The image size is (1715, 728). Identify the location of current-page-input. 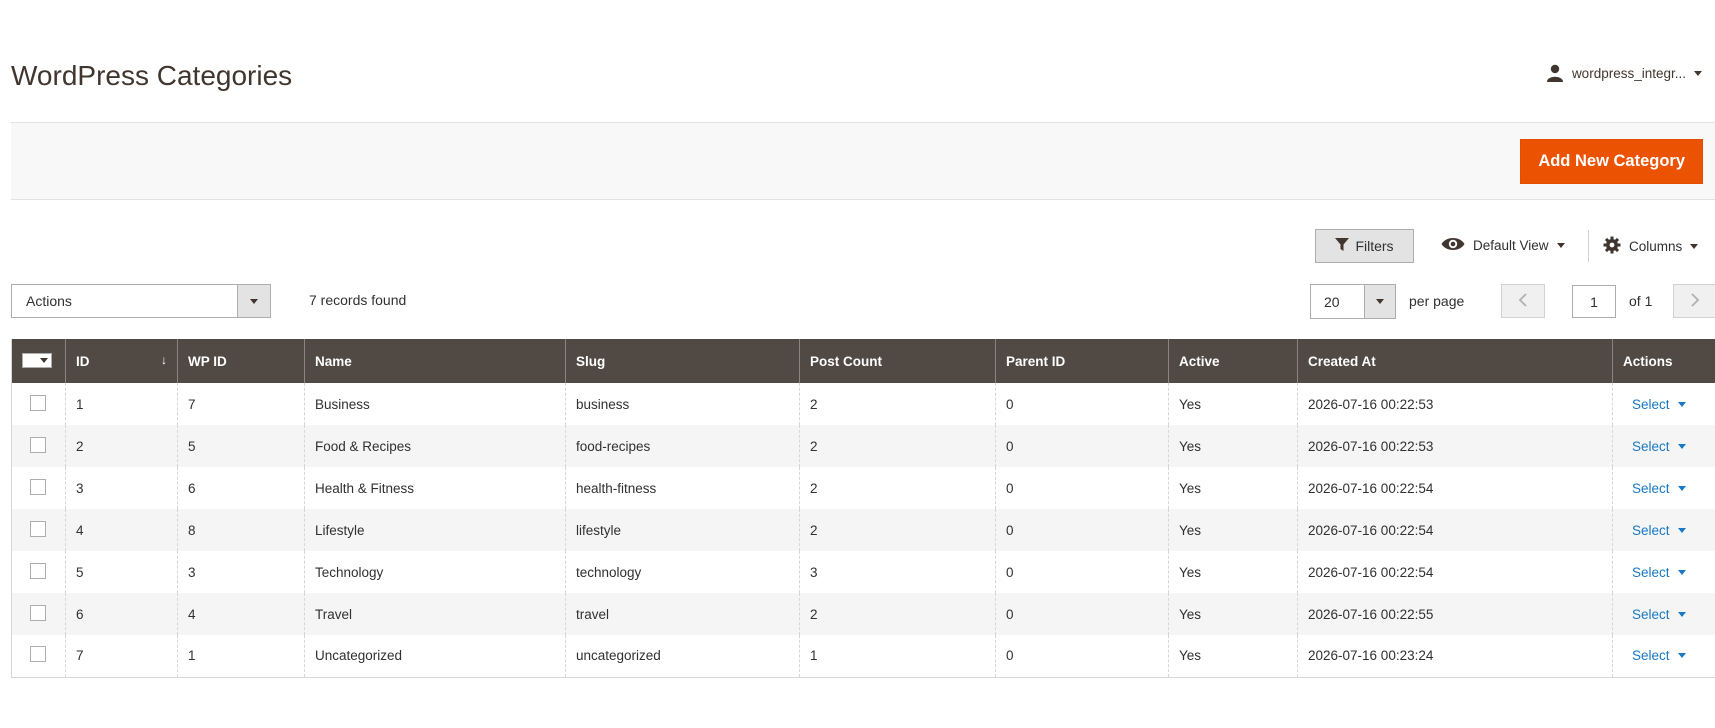
(1594, 301).